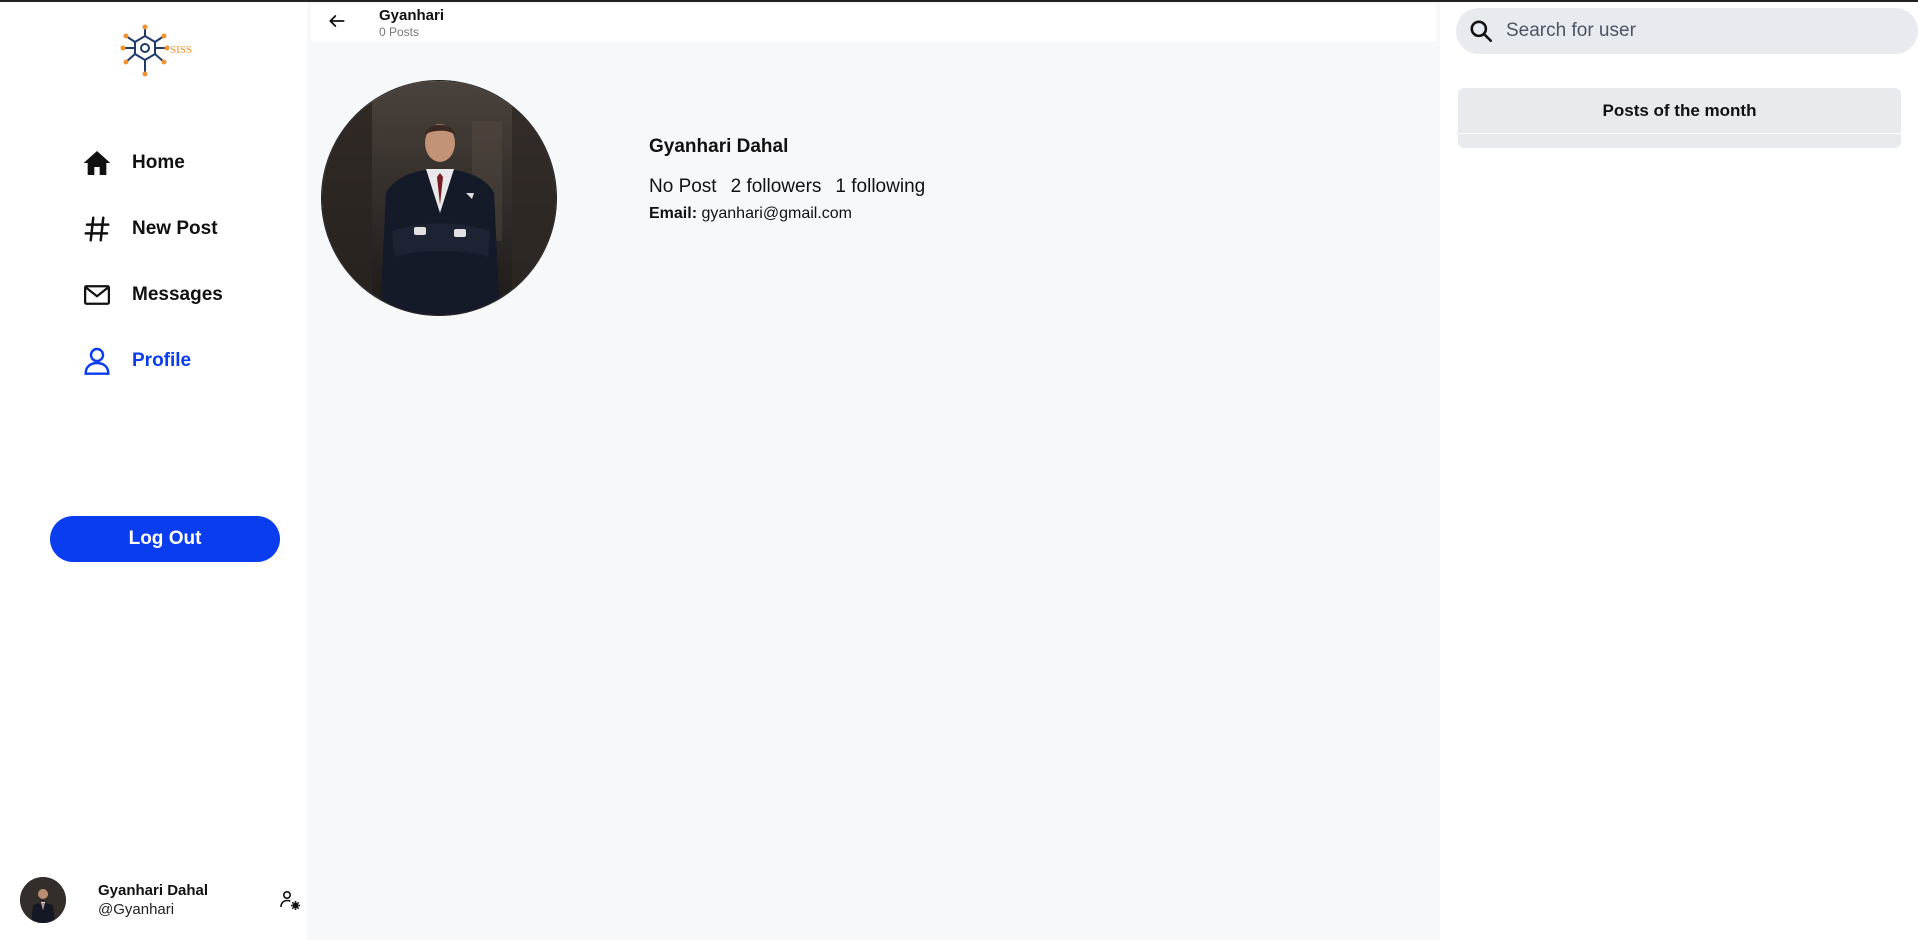  I want to click on current-user-name: Gyanhari Dahal, so click(153, 890).